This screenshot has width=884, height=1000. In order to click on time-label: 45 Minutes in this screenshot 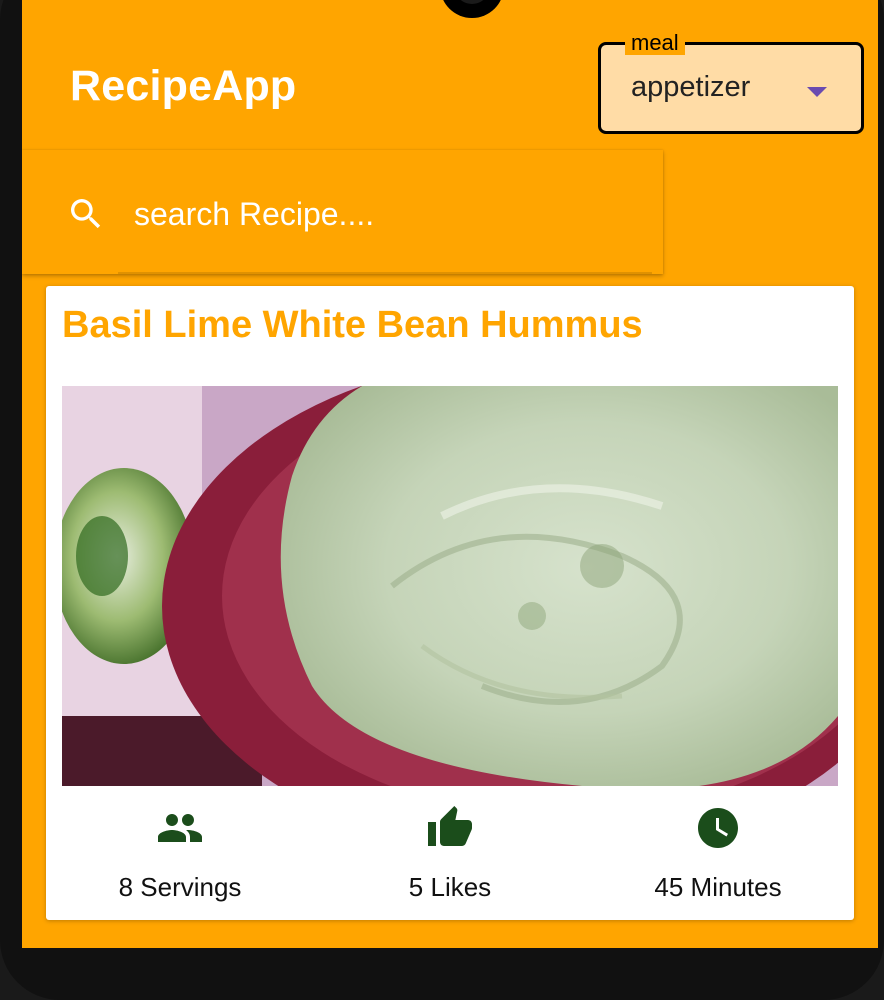, I will do `click(718, 887)`.